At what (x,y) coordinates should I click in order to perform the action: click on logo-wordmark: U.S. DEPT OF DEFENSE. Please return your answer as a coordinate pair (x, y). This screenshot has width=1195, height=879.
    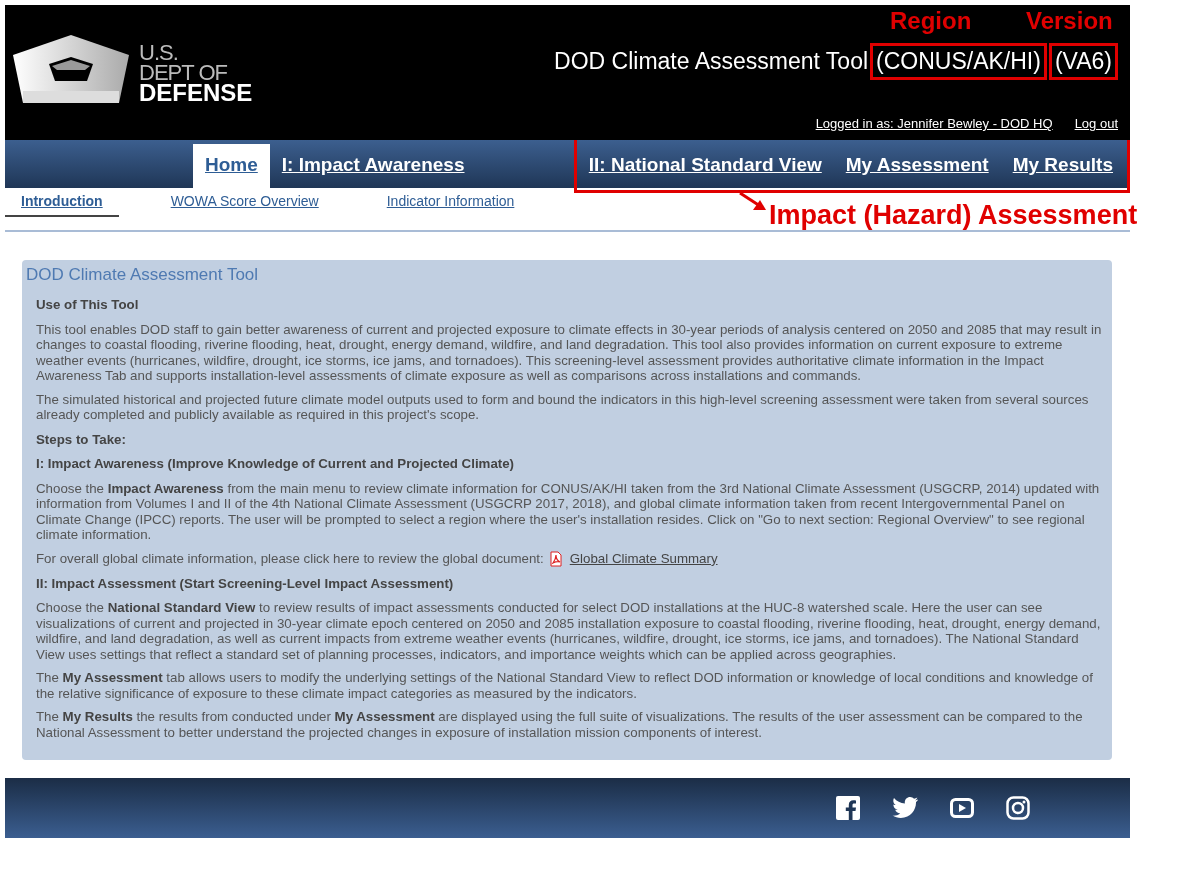
    Looking at the image, I should click on (196, 72).